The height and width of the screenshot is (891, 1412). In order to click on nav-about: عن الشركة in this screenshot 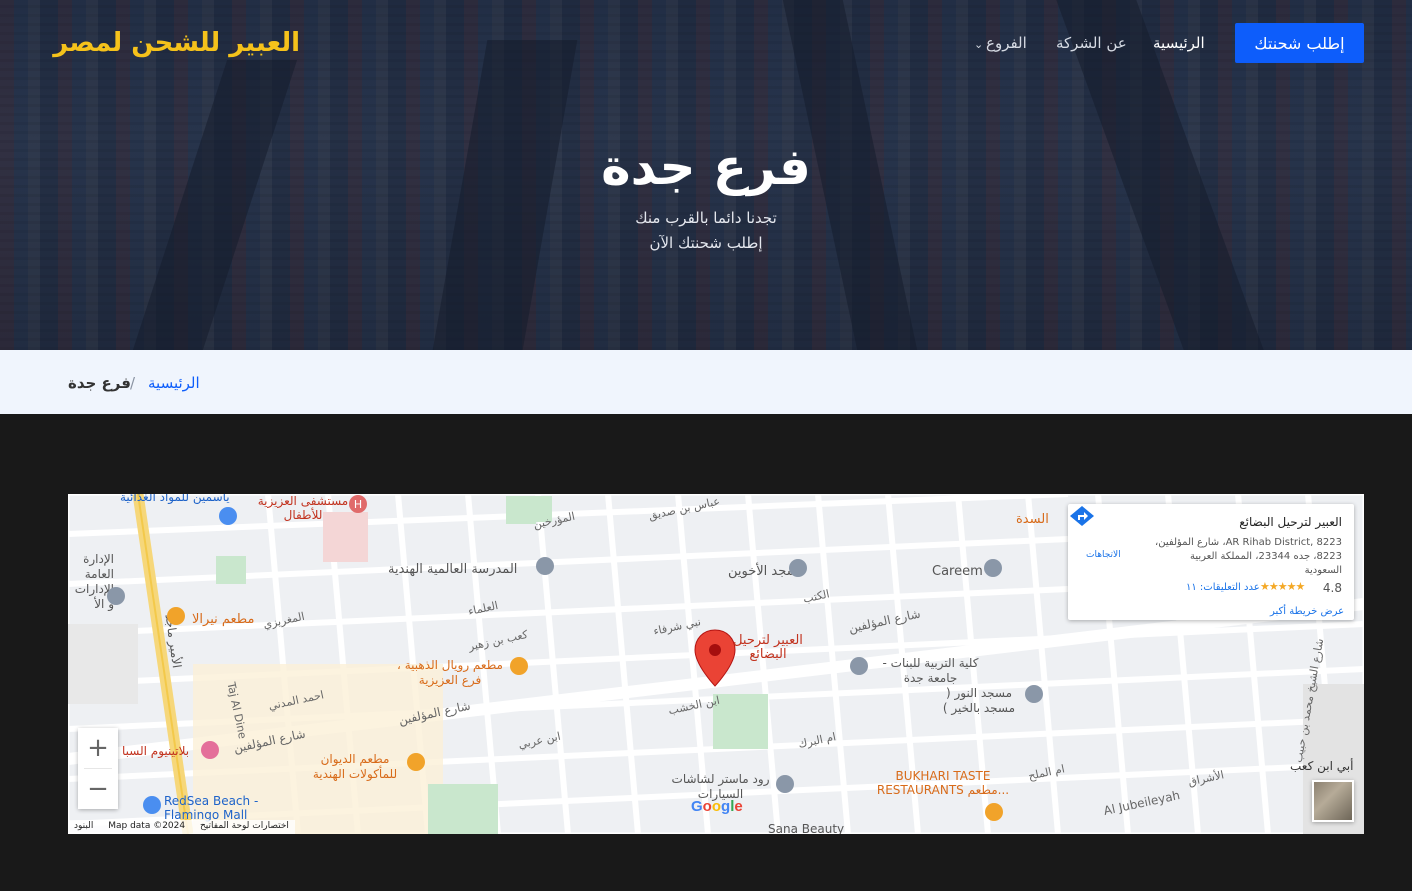, I will do `click(1091, 45)`.